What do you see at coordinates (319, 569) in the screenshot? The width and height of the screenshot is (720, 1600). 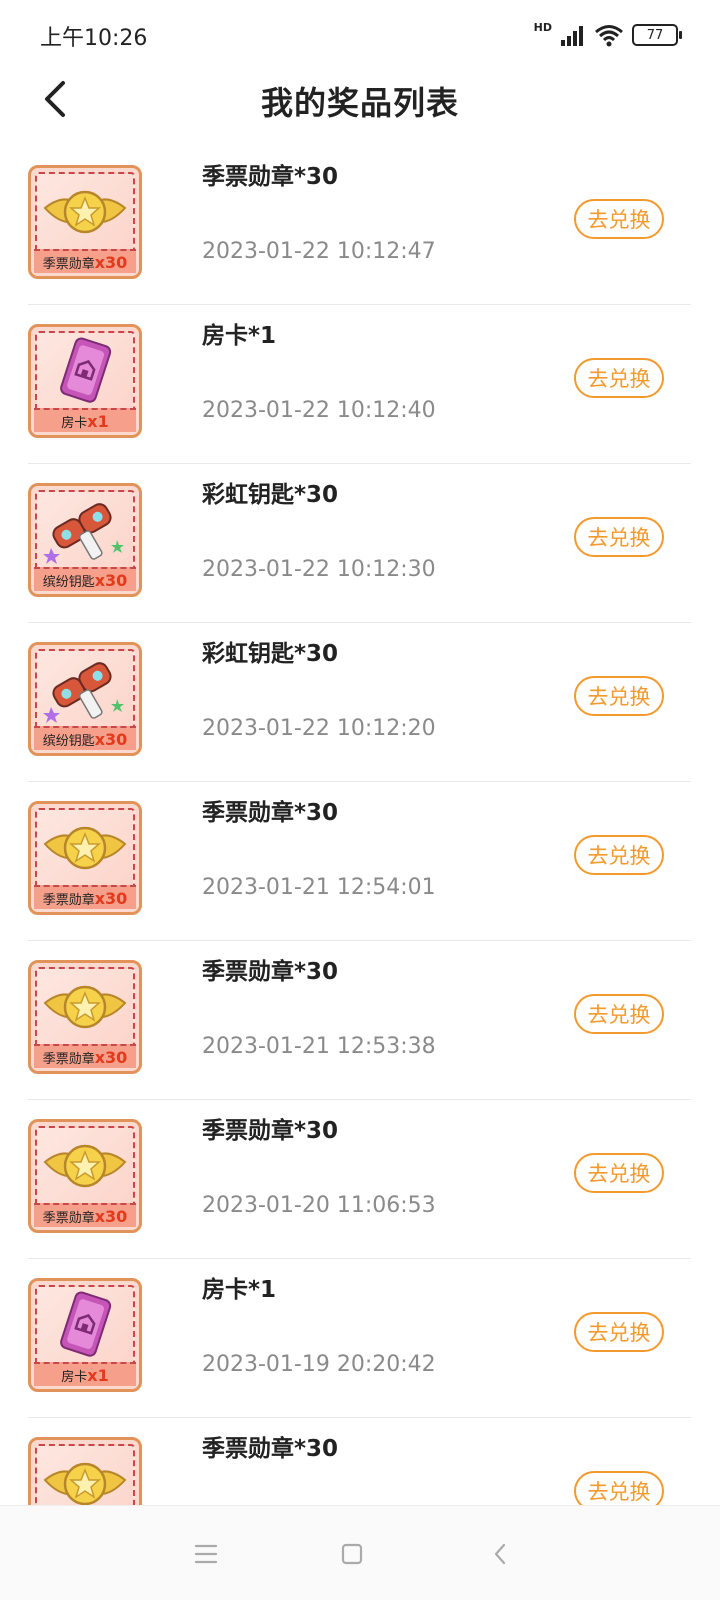 I see `prize-time: 2023-01-22 10:12:30` at bounding box center [319, 569].